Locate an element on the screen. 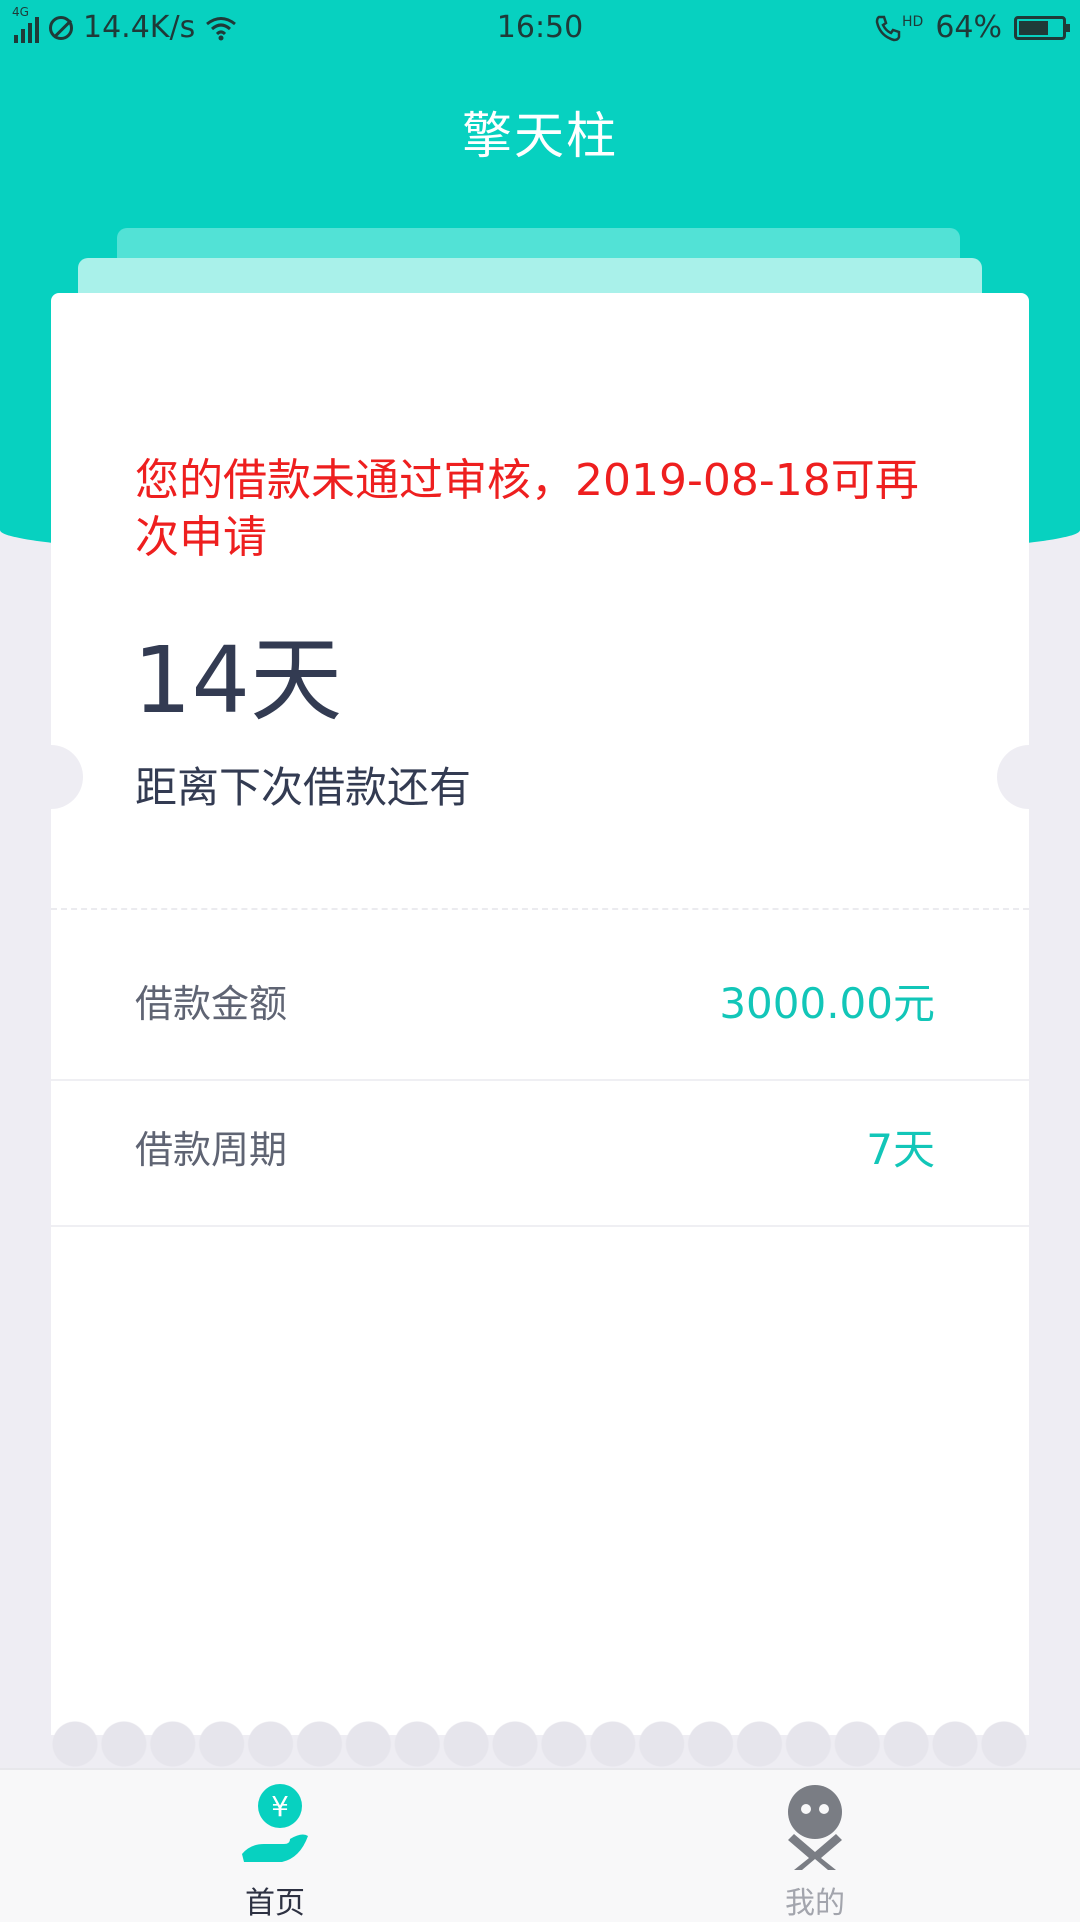 The image size is (1080, 1922). battery-fill is located at coordinates (1034, 27).